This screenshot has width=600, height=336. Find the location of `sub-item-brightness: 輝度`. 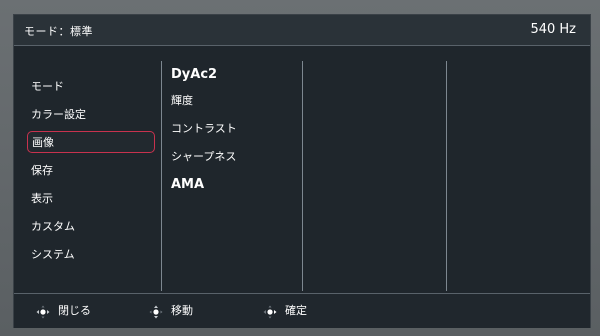

sub-item-brightness: 輝度 is located at coordinates (182, 101).